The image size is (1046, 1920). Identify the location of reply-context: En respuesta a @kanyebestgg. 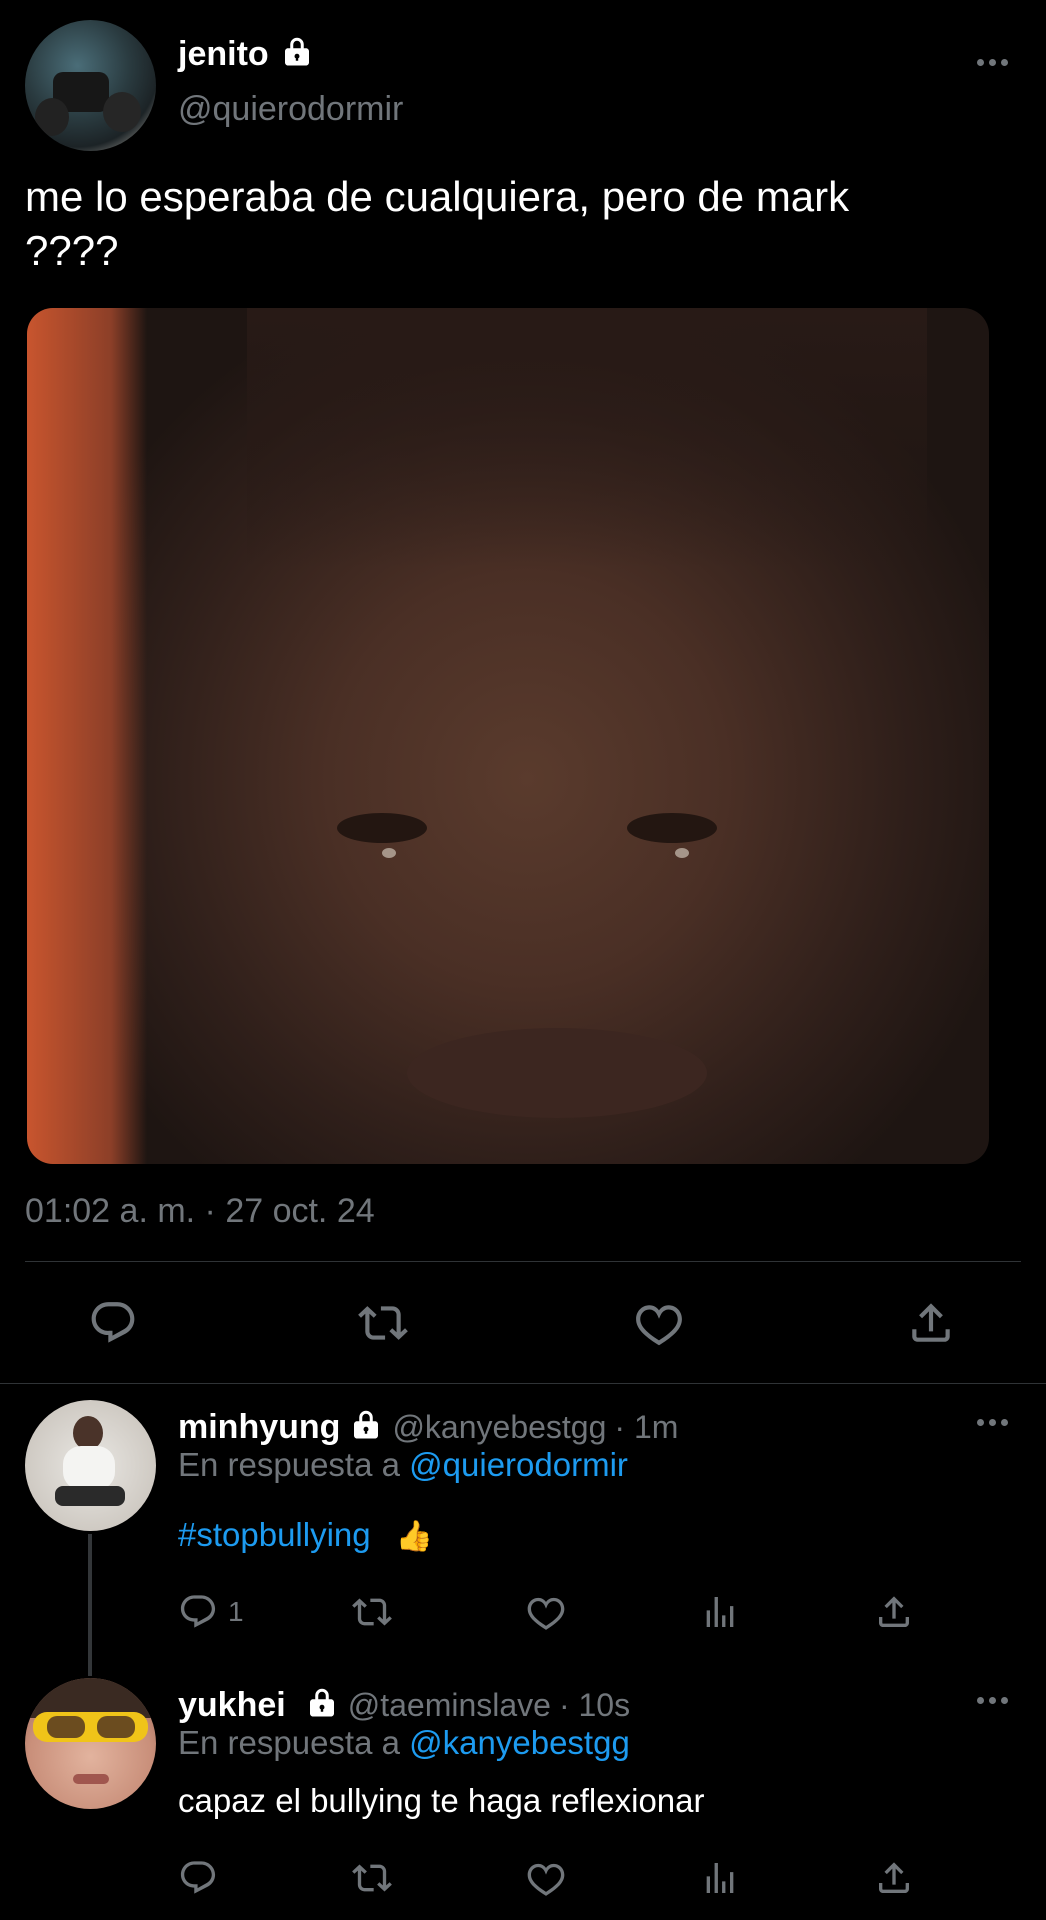
(404, 1743).